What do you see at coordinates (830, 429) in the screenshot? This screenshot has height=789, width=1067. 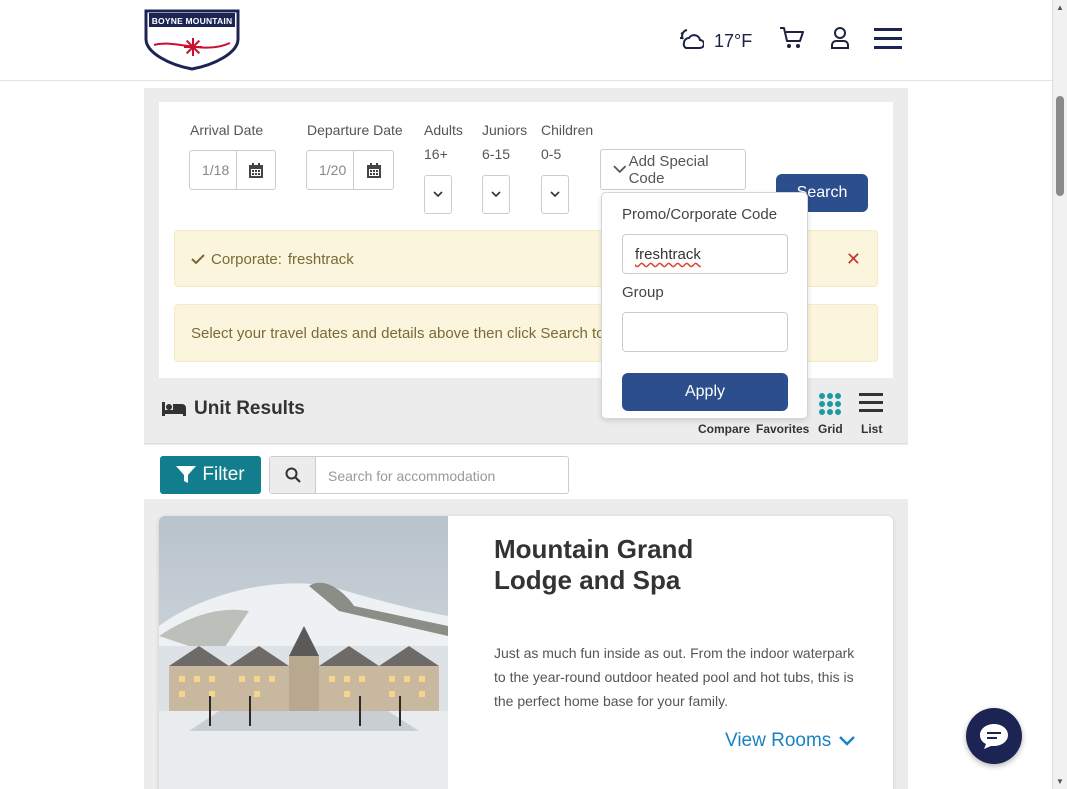 I see `grid-view-label: Grid` at bounding box center [830, 429].